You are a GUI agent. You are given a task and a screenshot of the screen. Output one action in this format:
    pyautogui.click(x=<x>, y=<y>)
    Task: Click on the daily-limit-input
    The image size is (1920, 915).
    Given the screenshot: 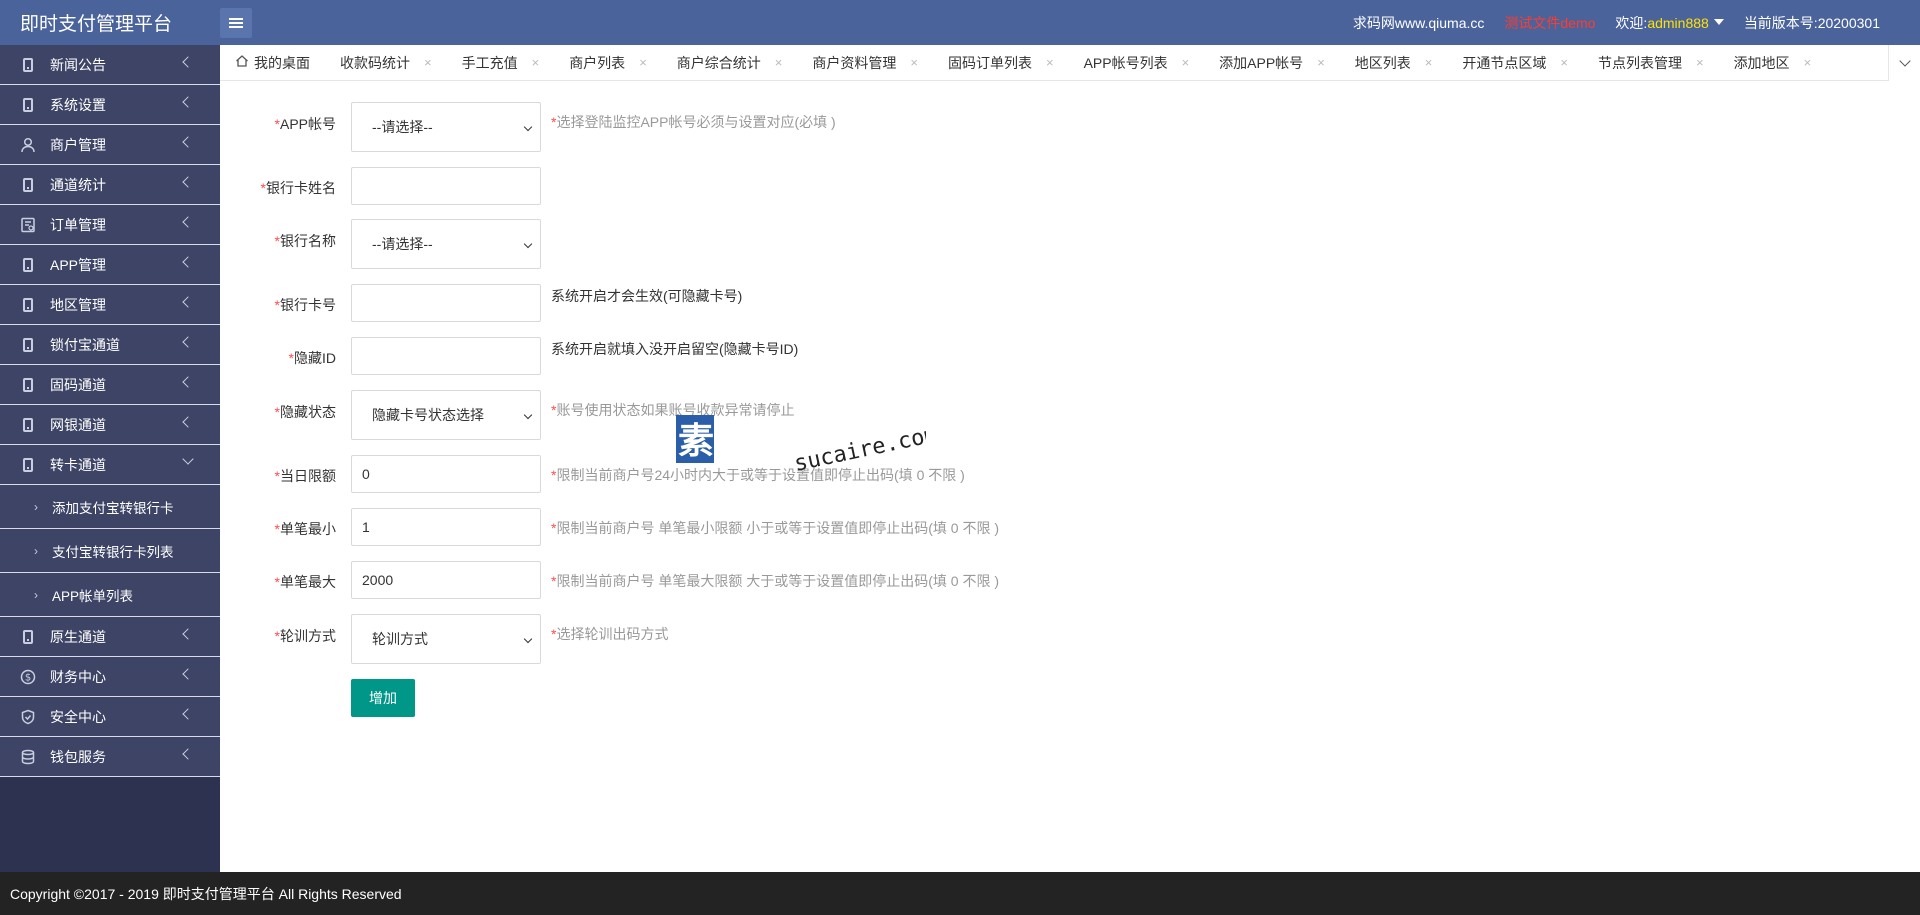 What is the action you would take?
    pyautogui.click(x=446, y=474)
    